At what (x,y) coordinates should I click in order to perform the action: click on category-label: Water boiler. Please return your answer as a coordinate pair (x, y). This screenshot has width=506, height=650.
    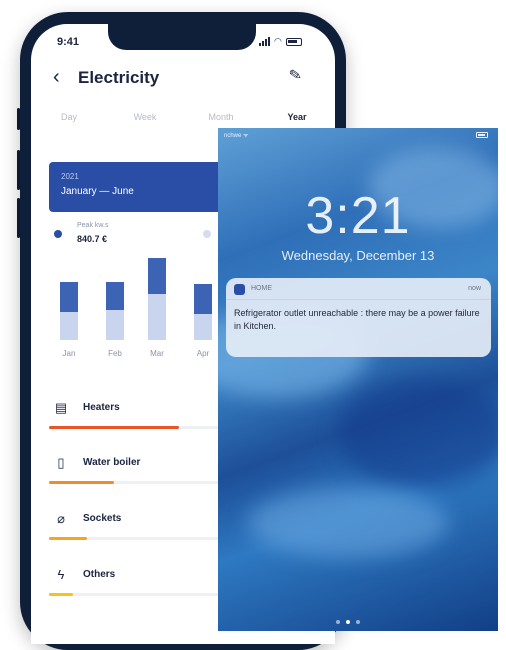
    Looking at the image, I should click on (112, 462).